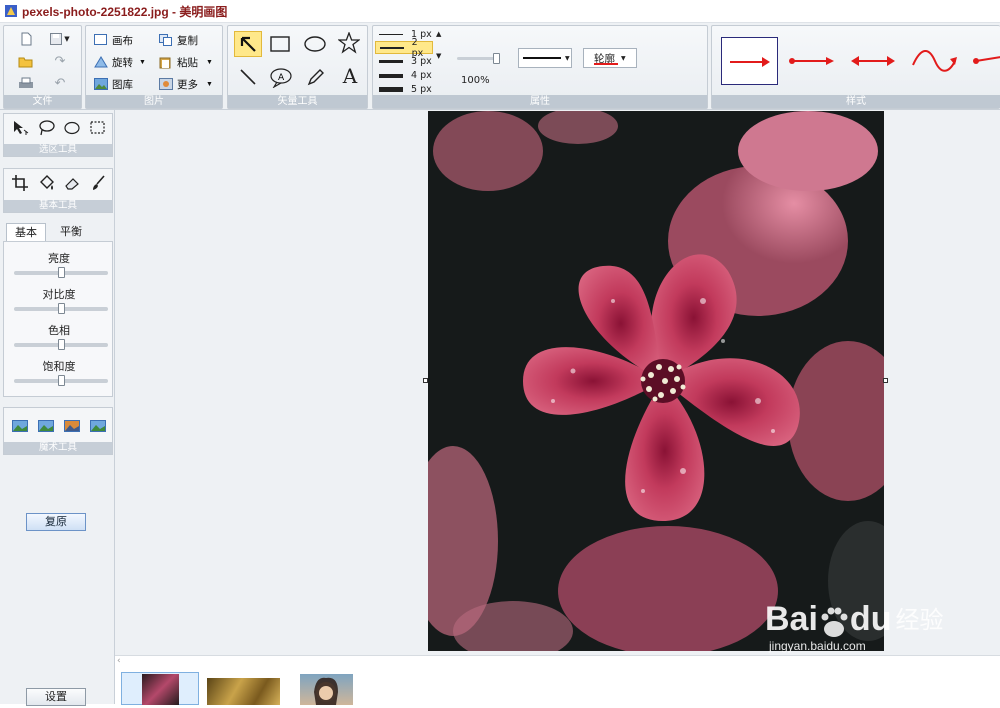 The image size is (1000, 708). I want to click on adjustment-panel: 亮度 对比度 色相 饱和度, so click(58, 319).